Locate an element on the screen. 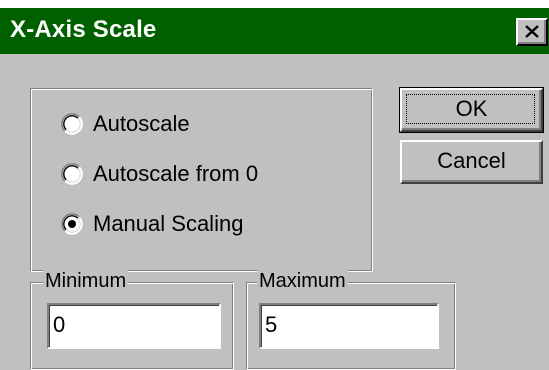 Image resolution: width=549 pixels, height=370 pixels. radio-autoscale-from-0: Autoscale from 0 is located at coordinates (159, 174).